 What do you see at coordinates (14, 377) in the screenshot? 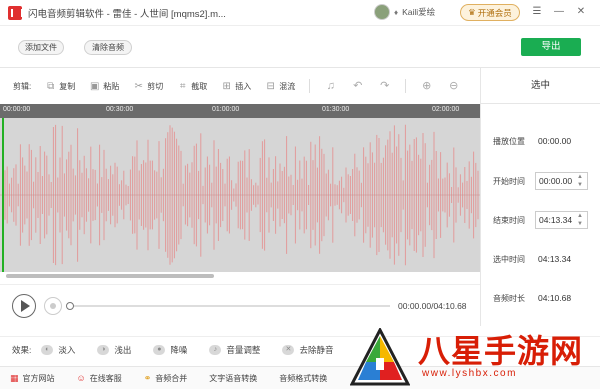
I see `home-icon: ▦` at bounding box center [14, 377].